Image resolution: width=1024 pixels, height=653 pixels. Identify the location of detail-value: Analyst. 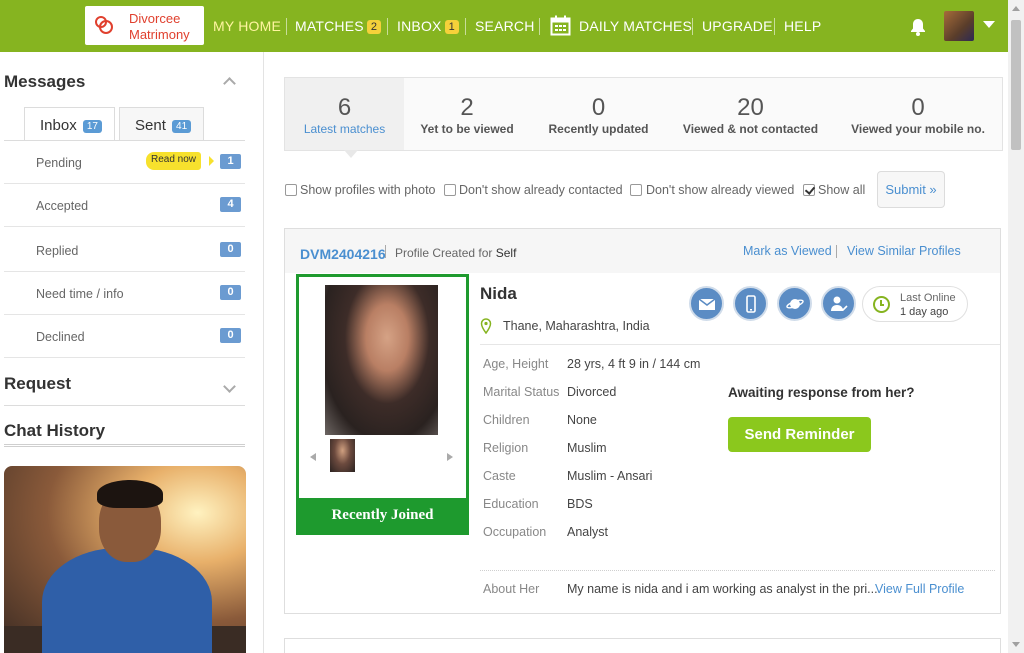
(587, 532).